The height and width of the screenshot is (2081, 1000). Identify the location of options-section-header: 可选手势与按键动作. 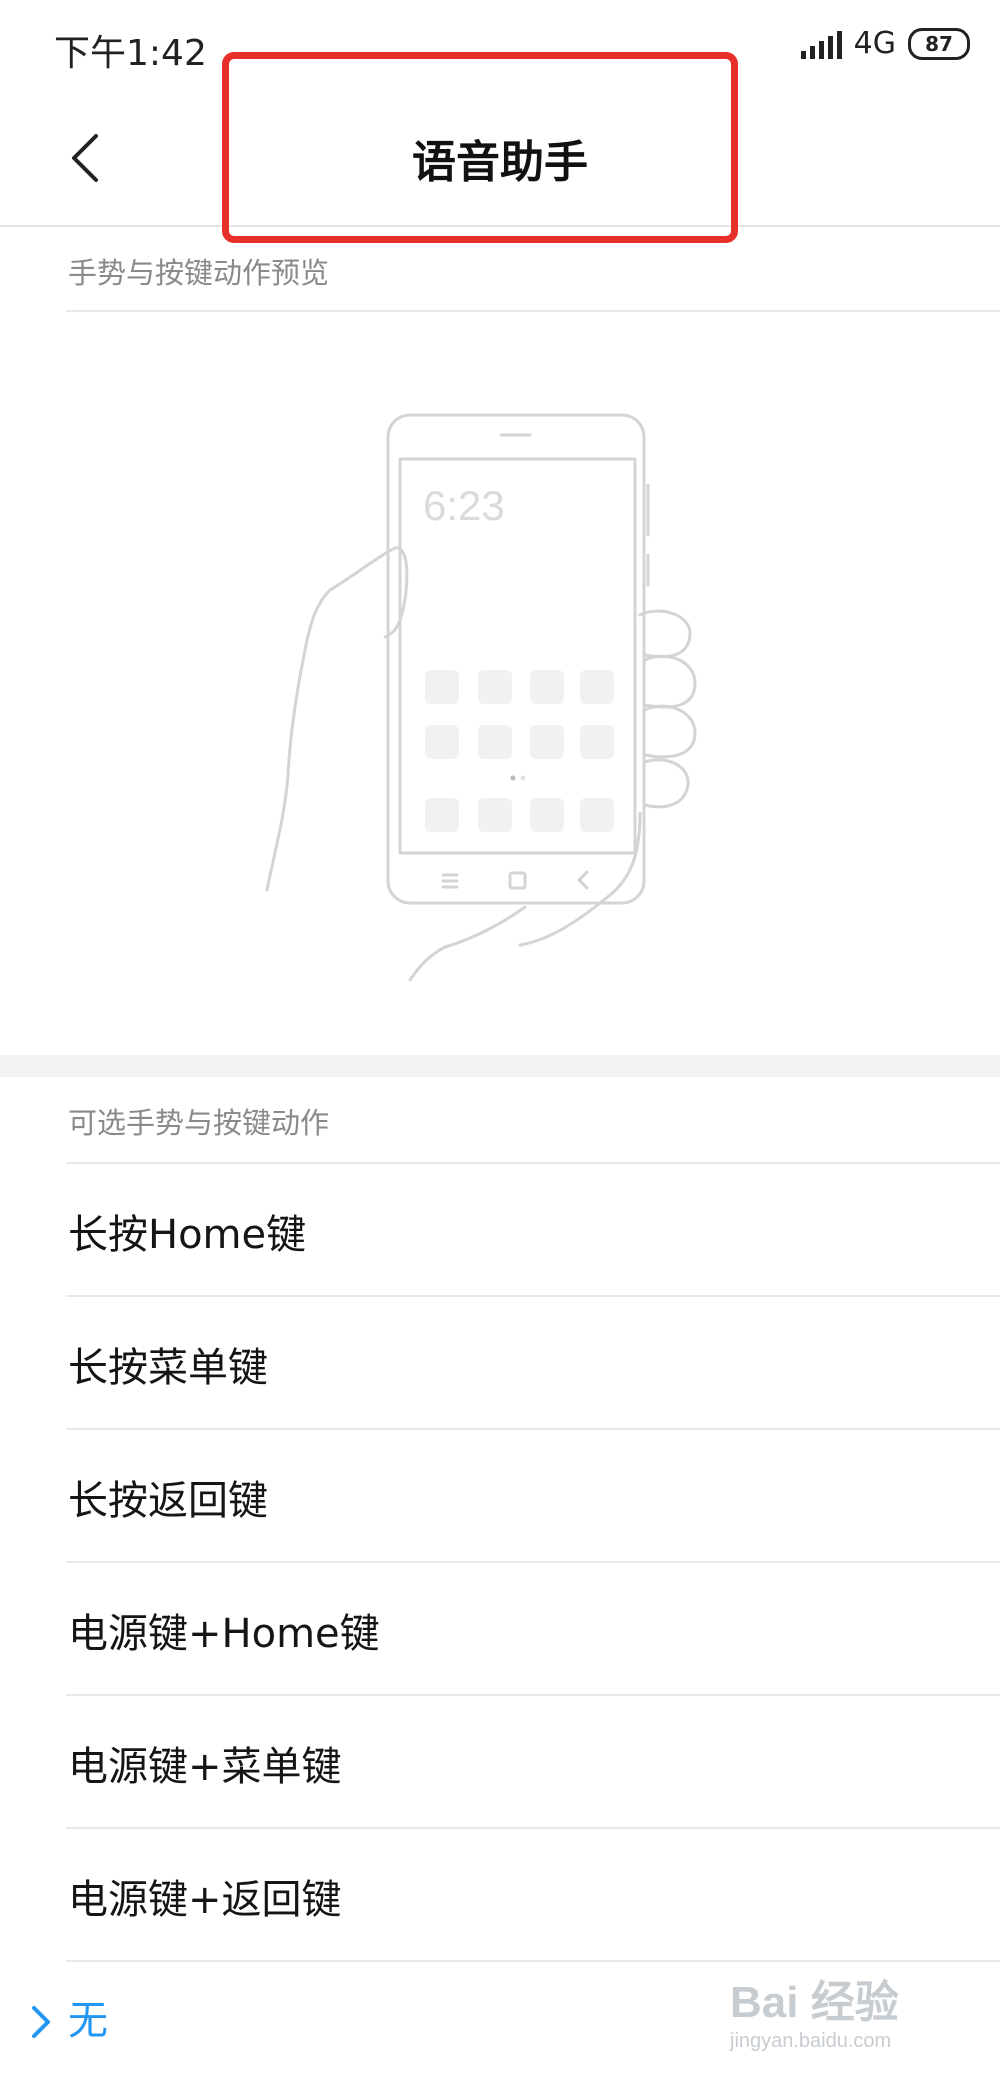
(199, 1123).